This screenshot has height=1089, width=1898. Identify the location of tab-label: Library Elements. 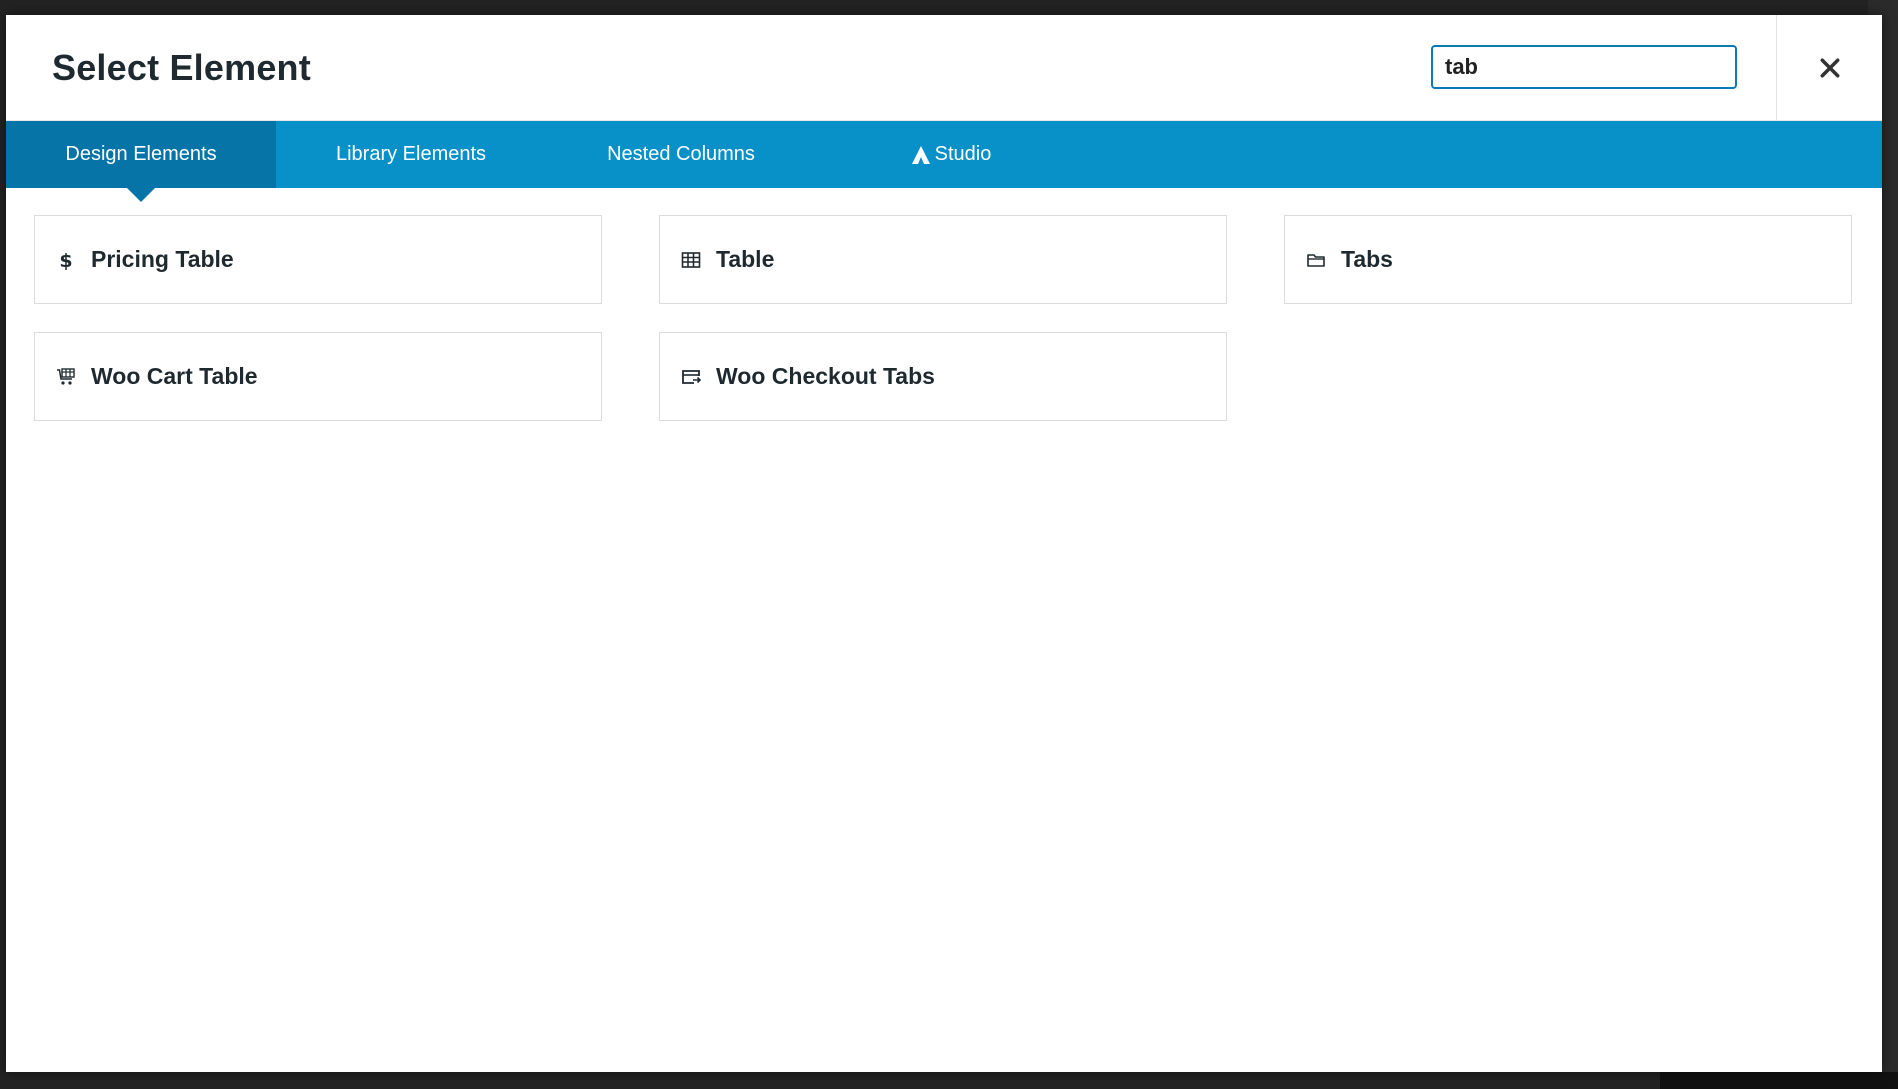
(411, 154).